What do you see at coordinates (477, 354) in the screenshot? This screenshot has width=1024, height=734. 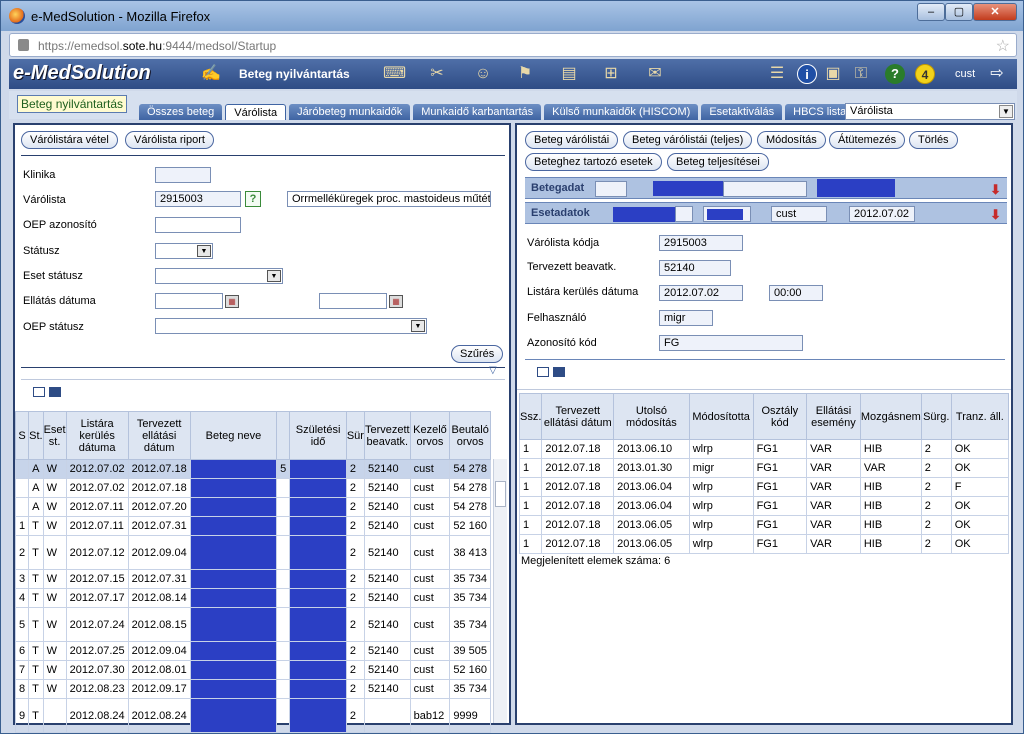 I see `szures-button: Szűrés` at bounding box center [477, 354].